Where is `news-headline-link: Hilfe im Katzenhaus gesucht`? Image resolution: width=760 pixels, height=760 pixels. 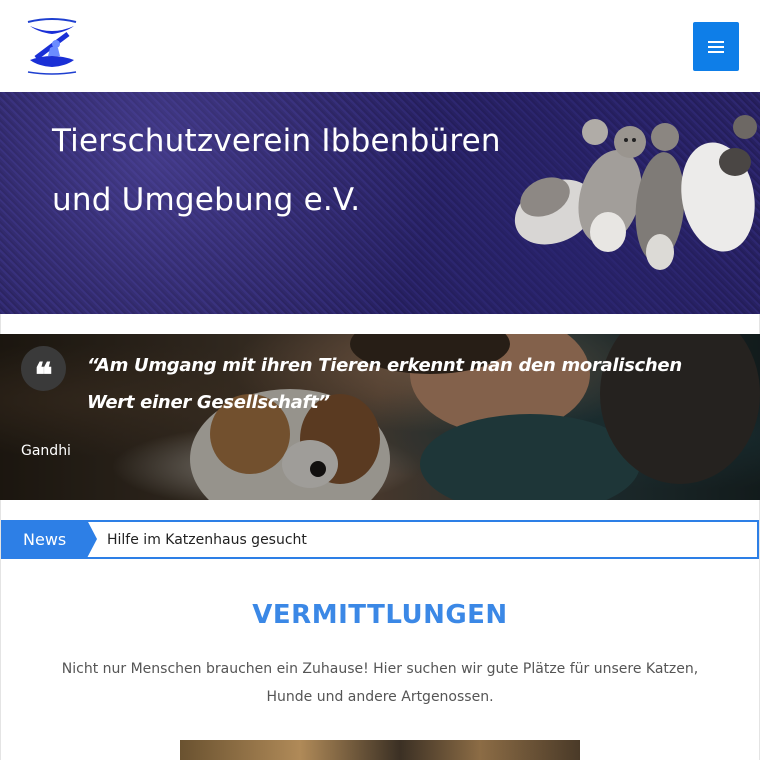 news-headline-link: Hilfe im Katzenhaus gesucht is located at coordinates (207, 539).